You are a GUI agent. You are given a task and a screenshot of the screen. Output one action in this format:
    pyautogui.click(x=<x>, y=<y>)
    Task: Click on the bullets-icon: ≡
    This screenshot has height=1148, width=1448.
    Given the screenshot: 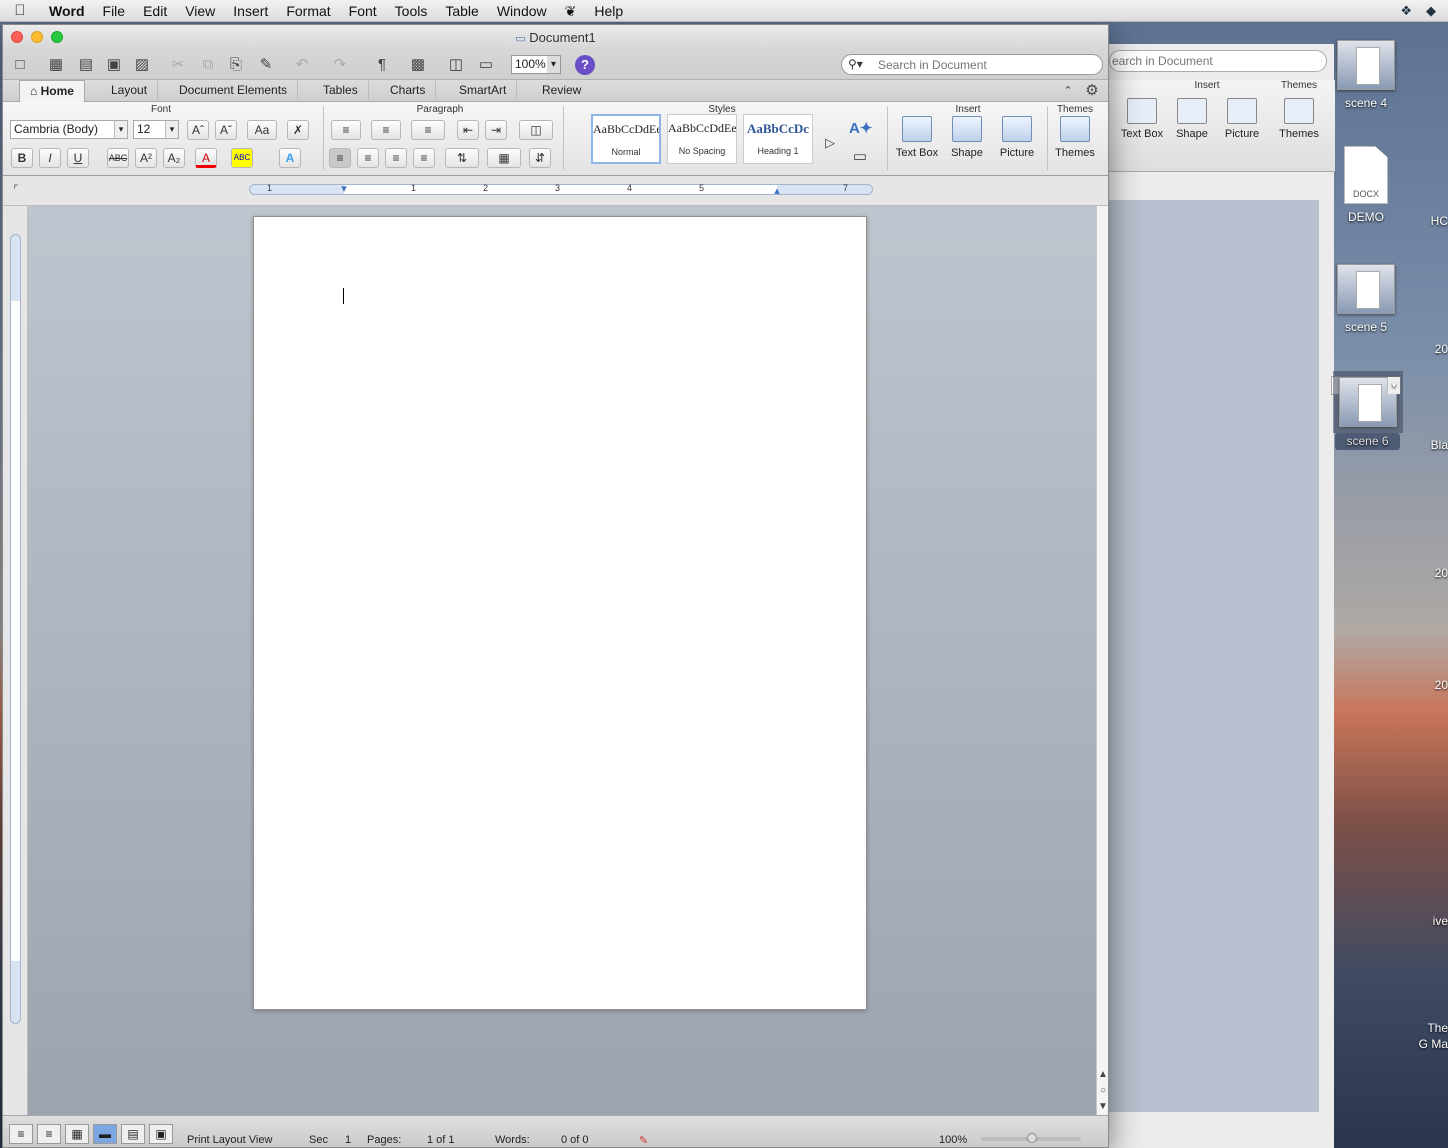 What is the action you would take?
    pyautogui.click(x=346, y=130)
    